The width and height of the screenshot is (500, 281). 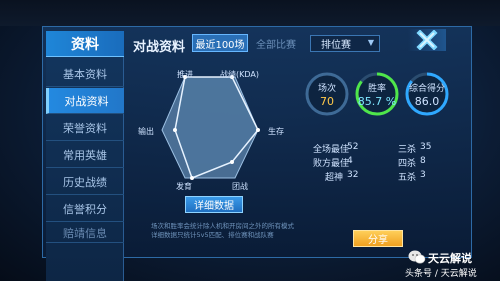 I want to click on quadra-kill-label: 四杀, so click(x=407, y=164).